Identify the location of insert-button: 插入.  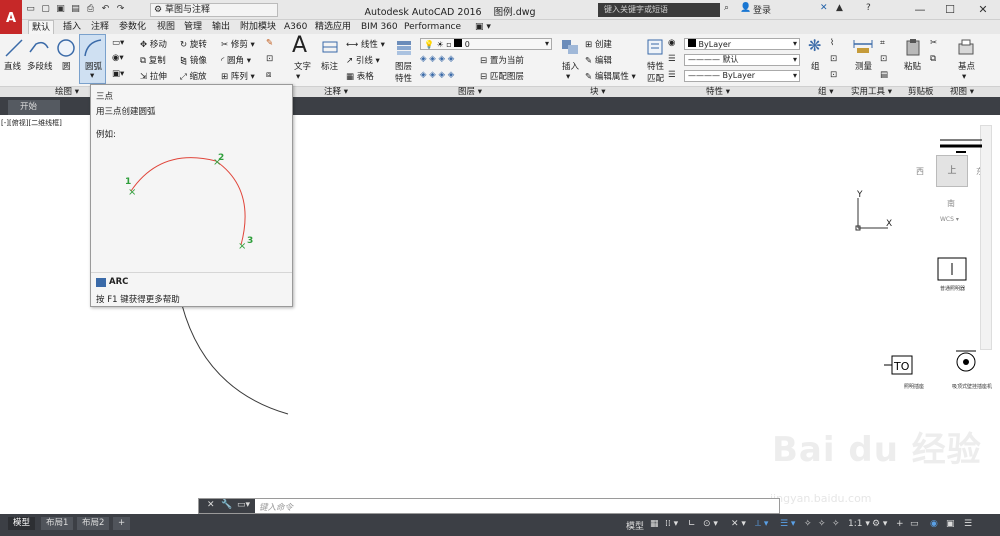
(570, 66).